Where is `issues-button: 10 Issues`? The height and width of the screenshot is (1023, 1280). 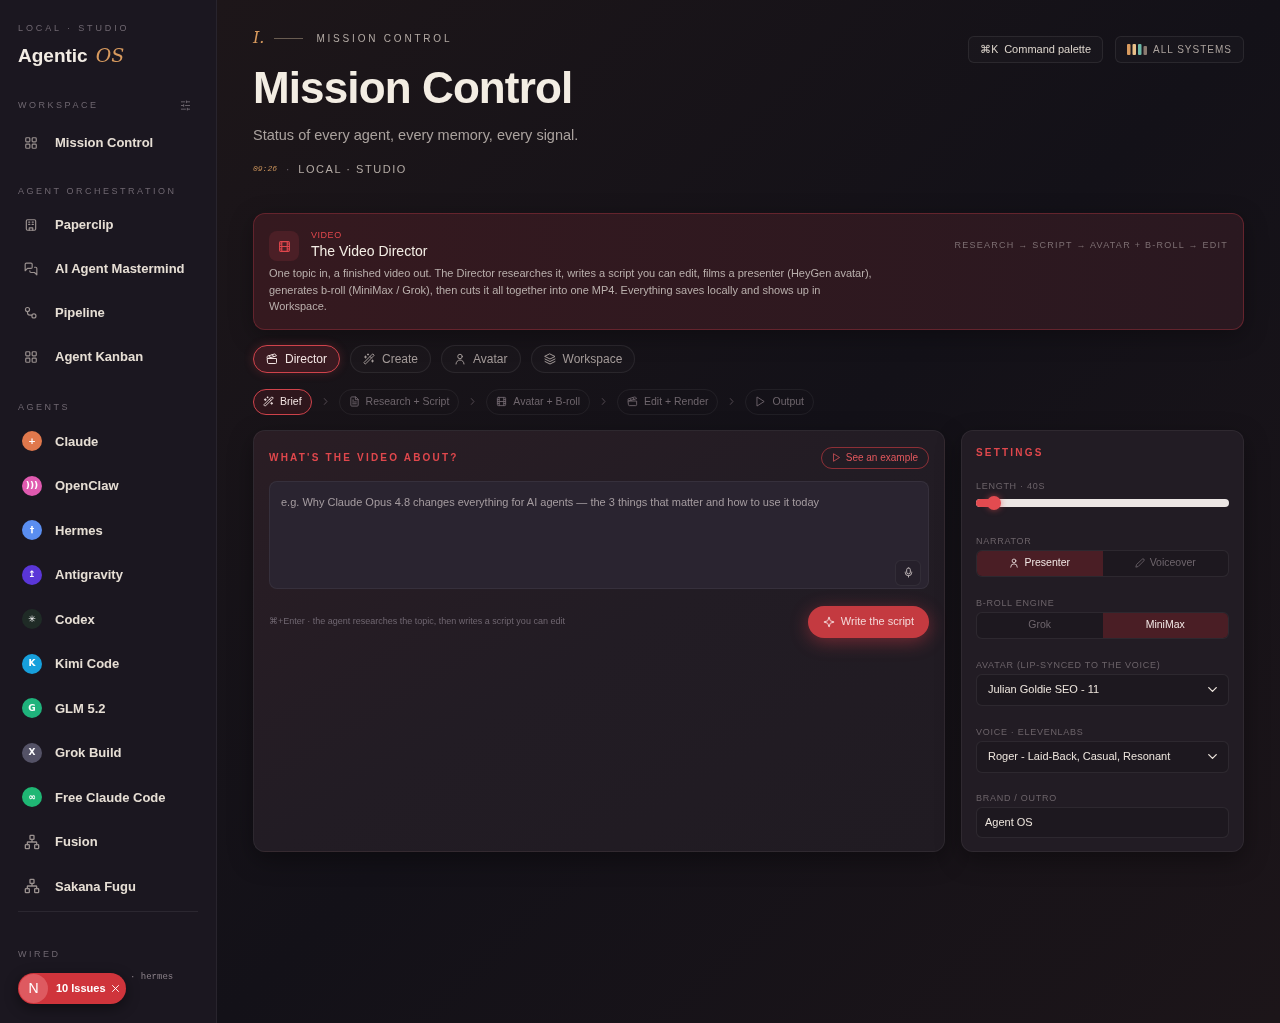 issues-button: 10 Issues is located at coordinates (81, 988).